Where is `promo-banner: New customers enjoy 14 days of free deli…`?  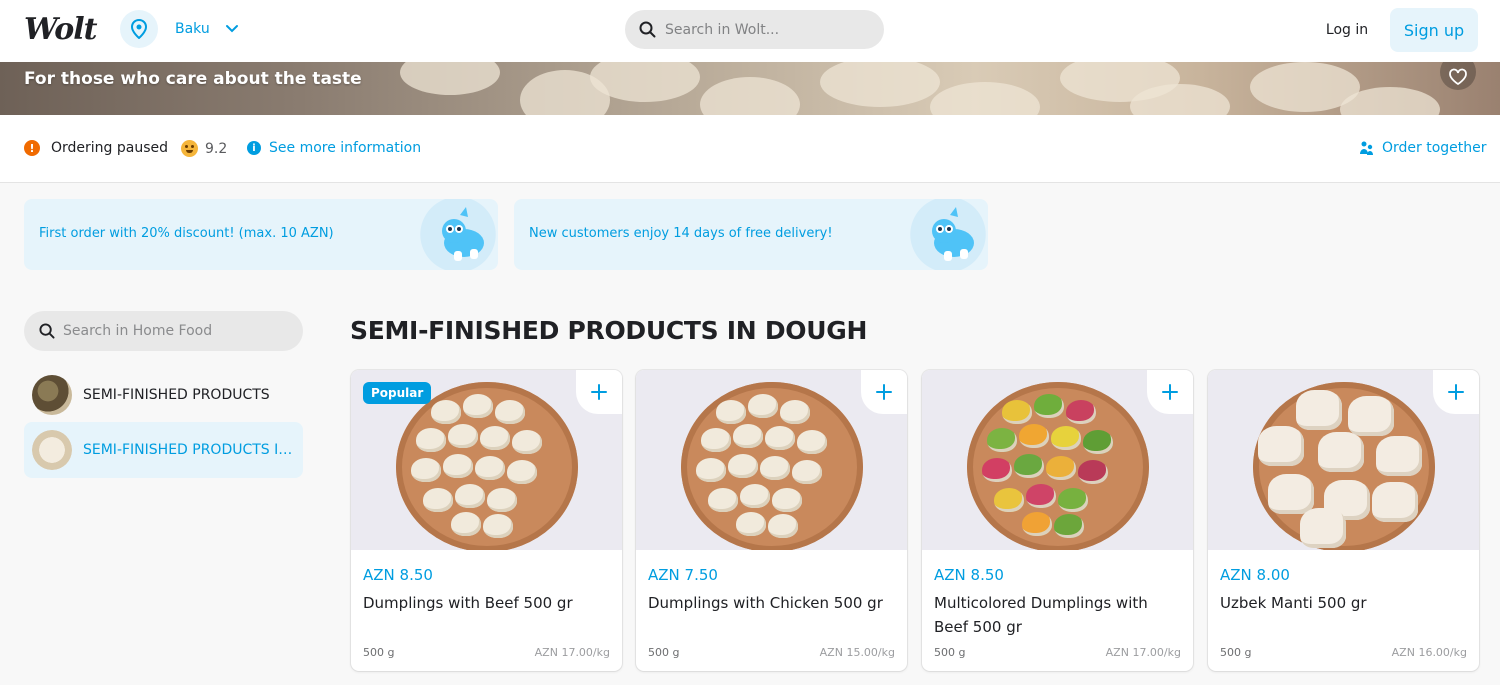 promo-banner: New customers enjoy 14 days of free deli… is located at coordinates (751, 234).